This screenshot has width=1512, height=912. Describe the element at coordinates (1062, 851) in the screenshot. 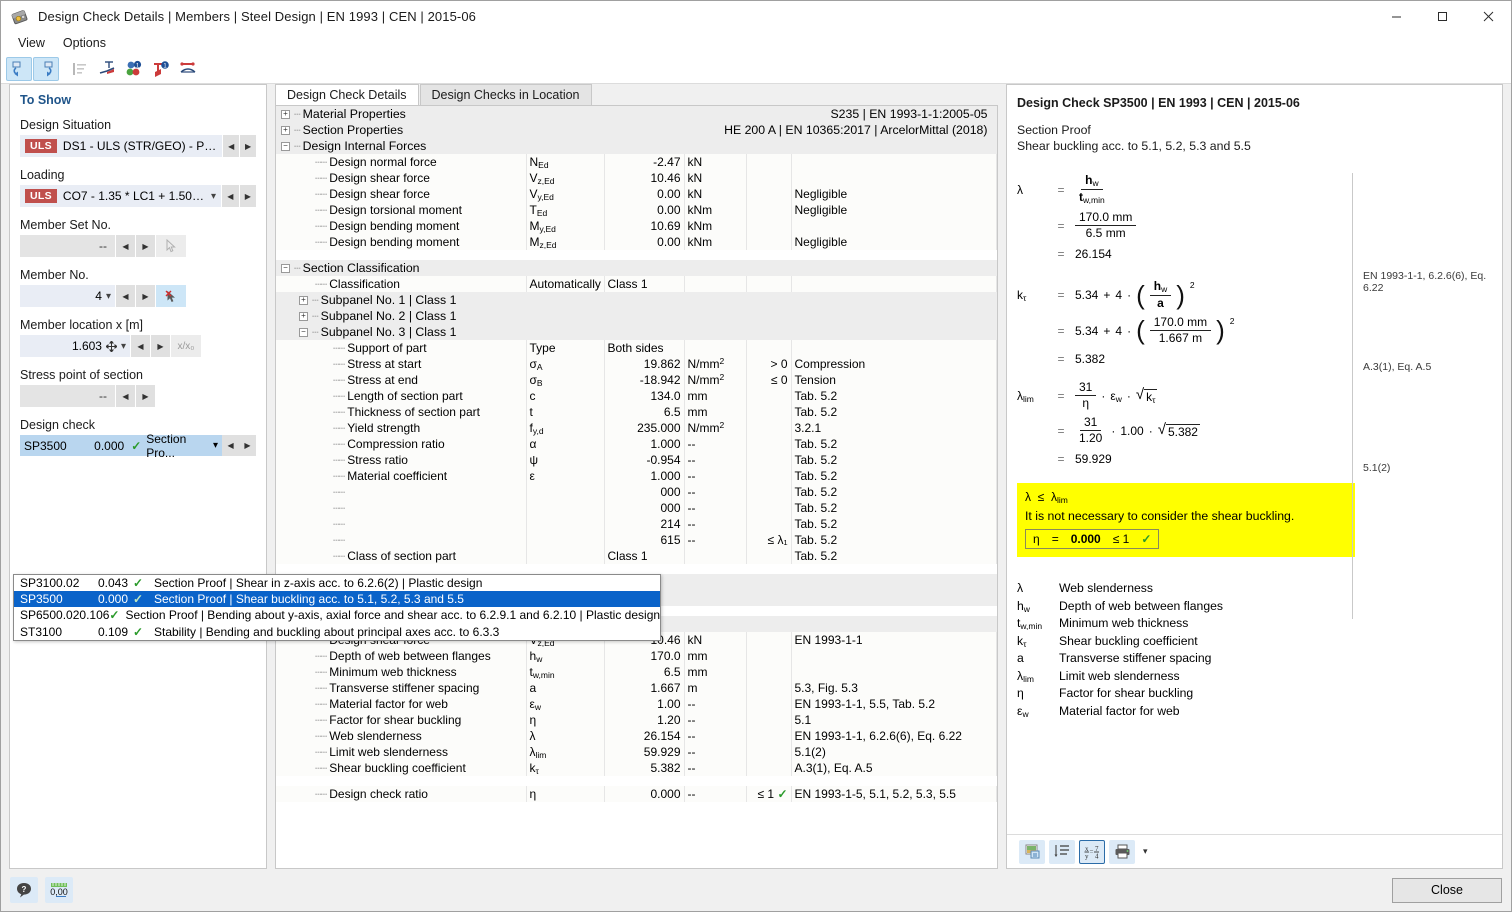

I see `list-numbered-icon` at that location.